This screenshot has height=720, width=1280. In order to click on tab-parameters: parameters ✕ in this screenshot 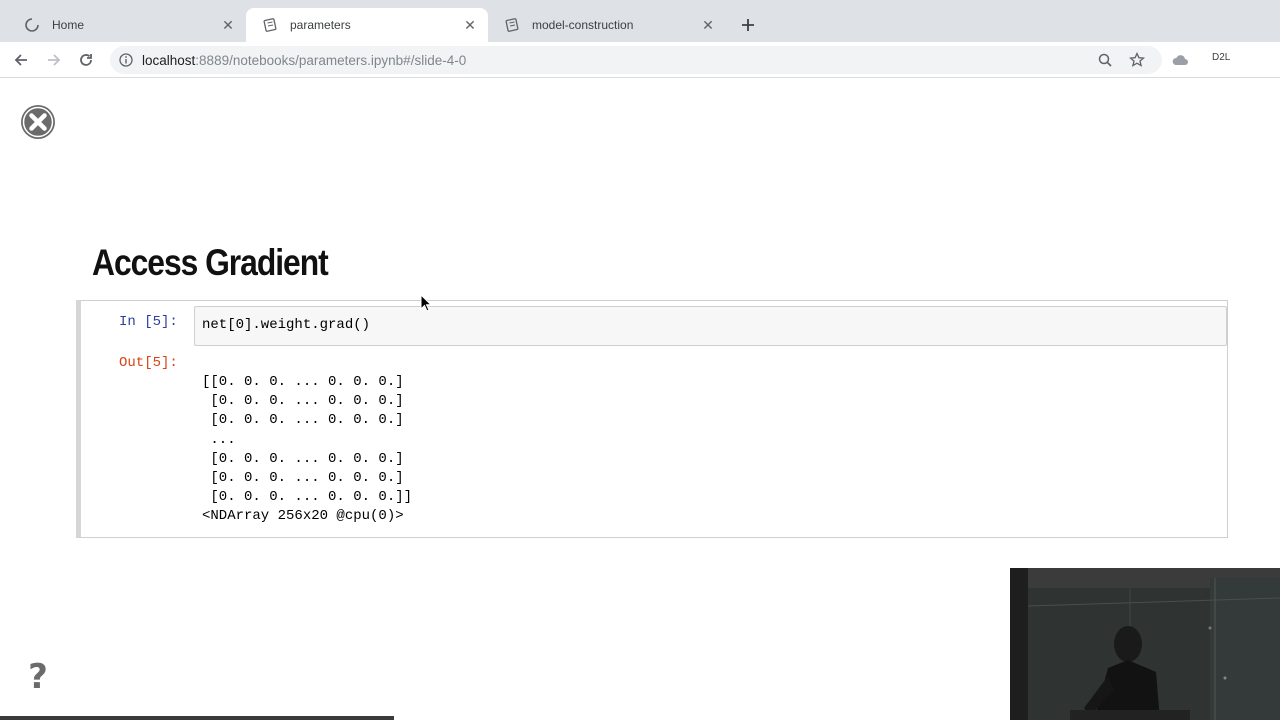, I will do `click(367, 25)`.